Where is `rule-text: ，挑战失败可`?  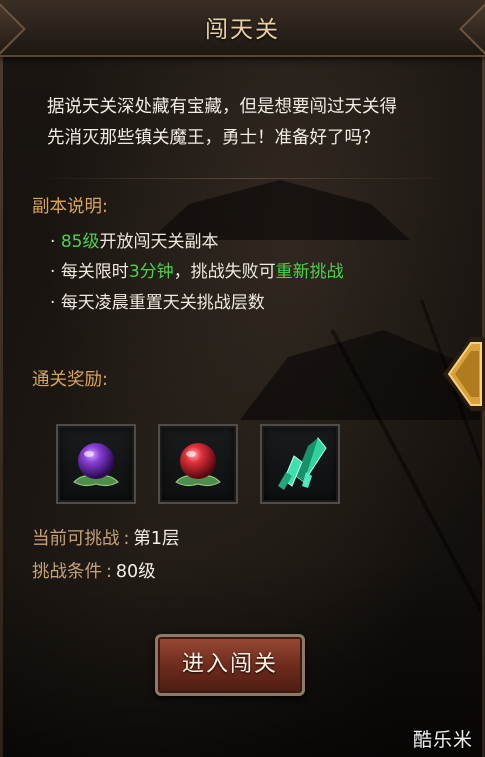 rule-text: ，挑战失败可 is located at coordinates (224, 272).